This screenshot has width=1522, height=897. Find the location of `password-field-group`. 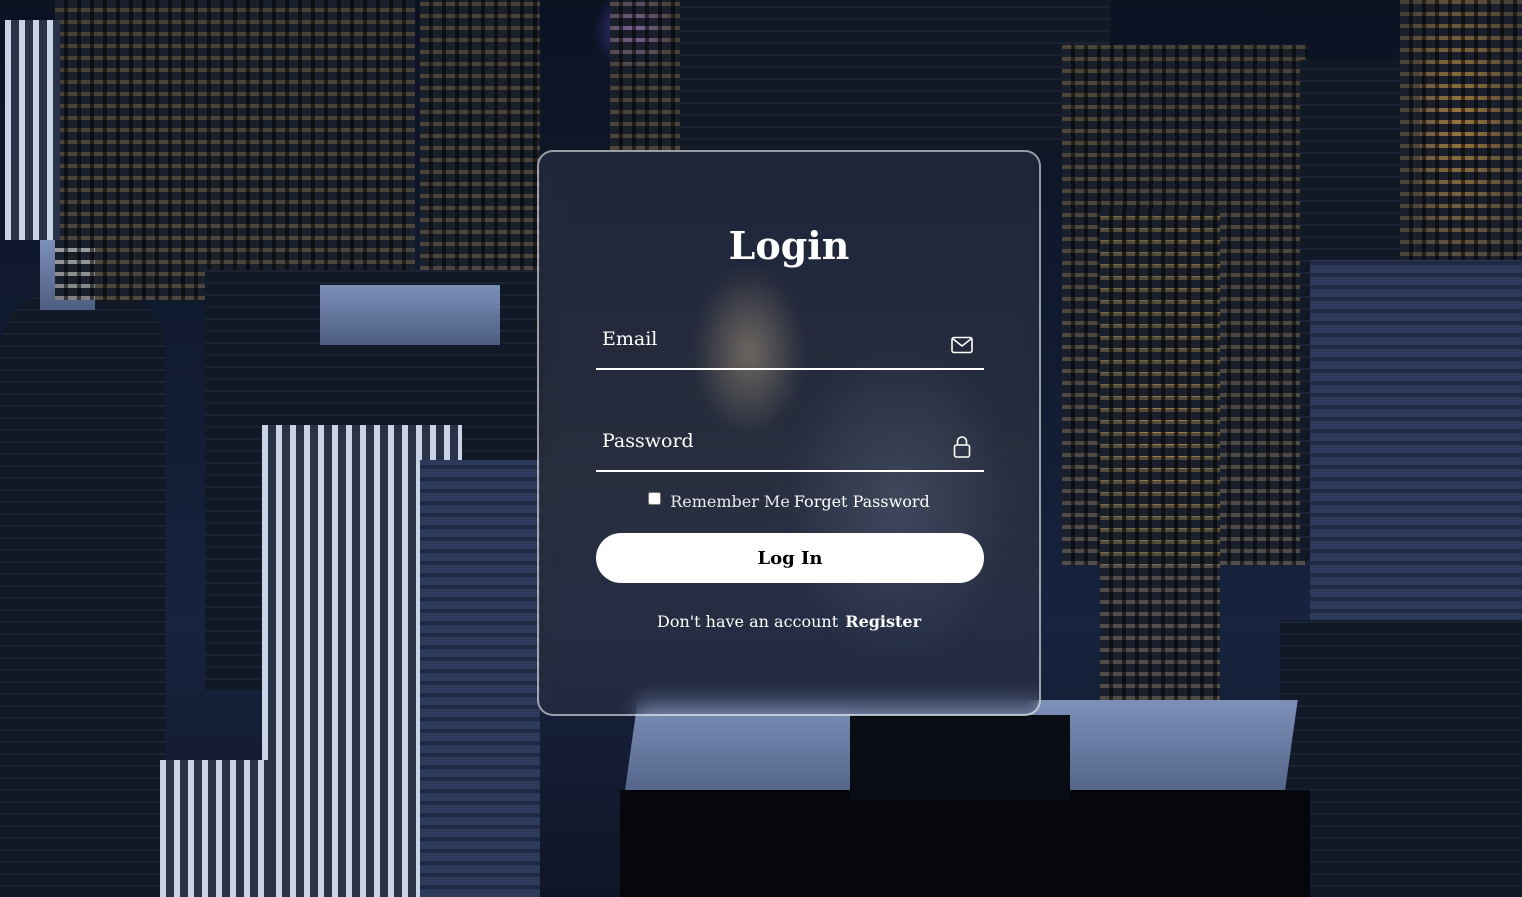

password-field-group is located at coordinates (790, 447).